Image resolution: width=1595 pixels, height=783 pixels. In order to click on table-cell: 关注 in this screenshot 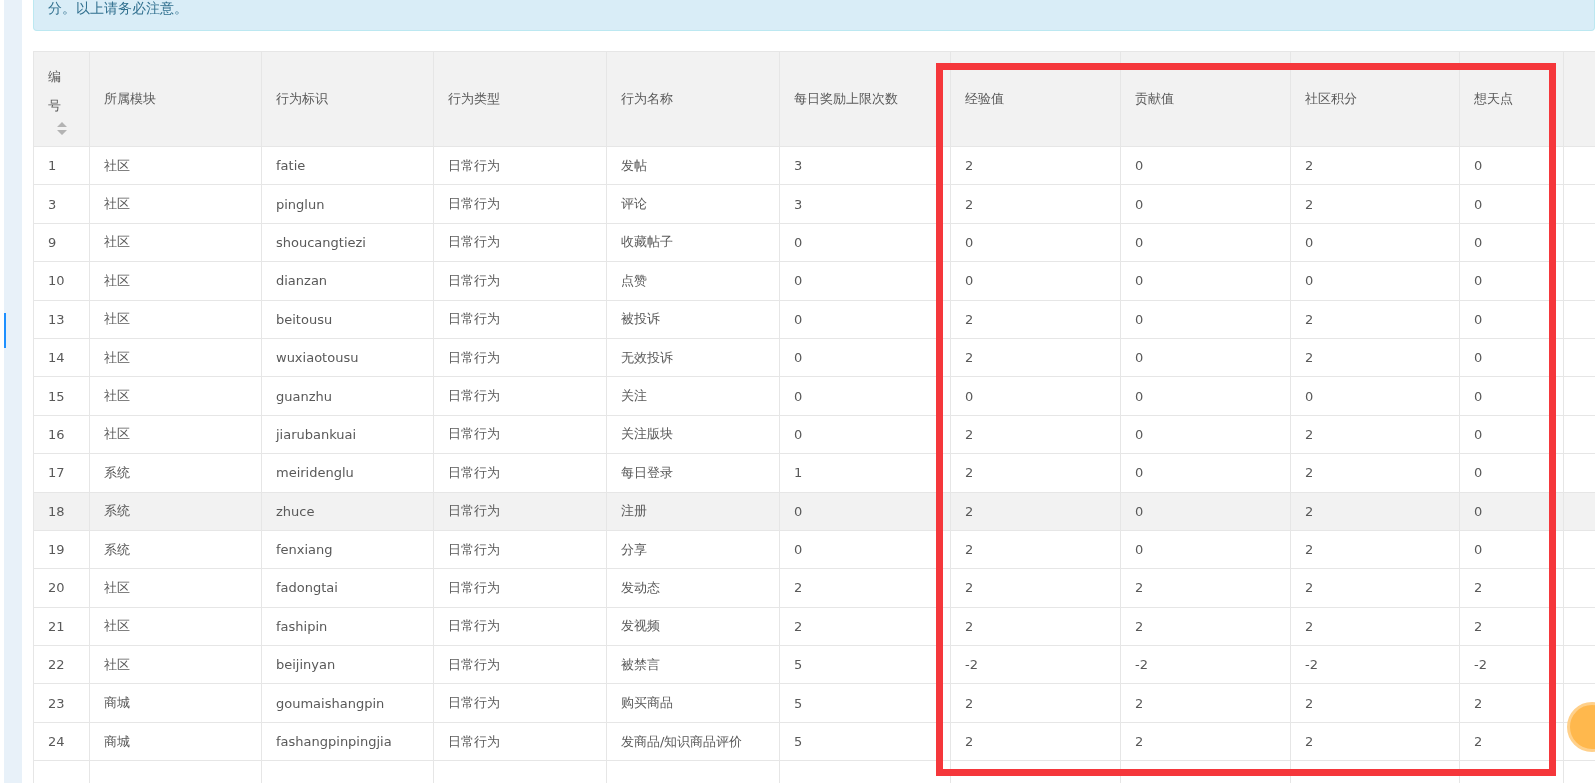, I will do `click(693, 396)`.